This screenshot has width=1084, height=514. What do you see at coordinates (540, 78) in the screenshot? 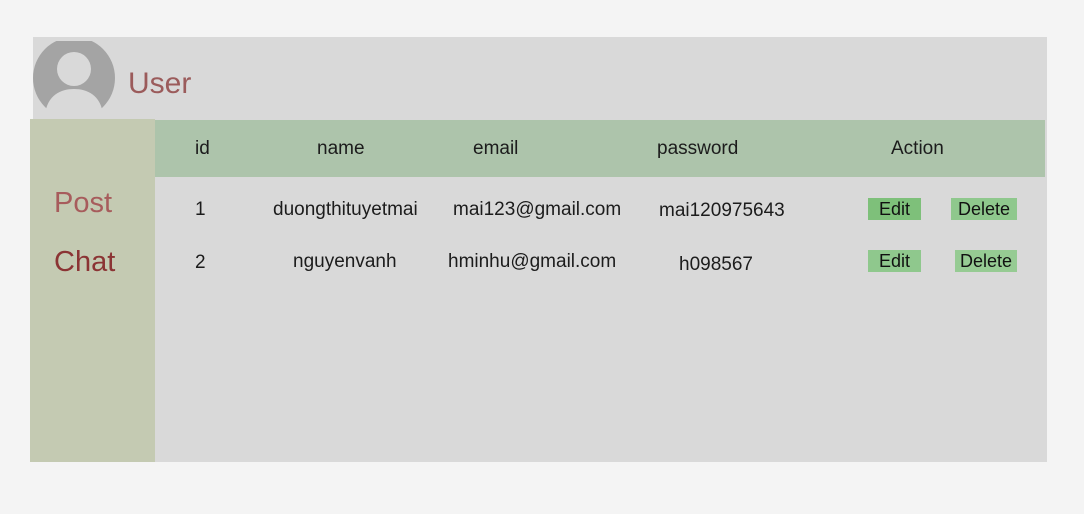
I see `top-bar: User` at bounding box center [540, 78].